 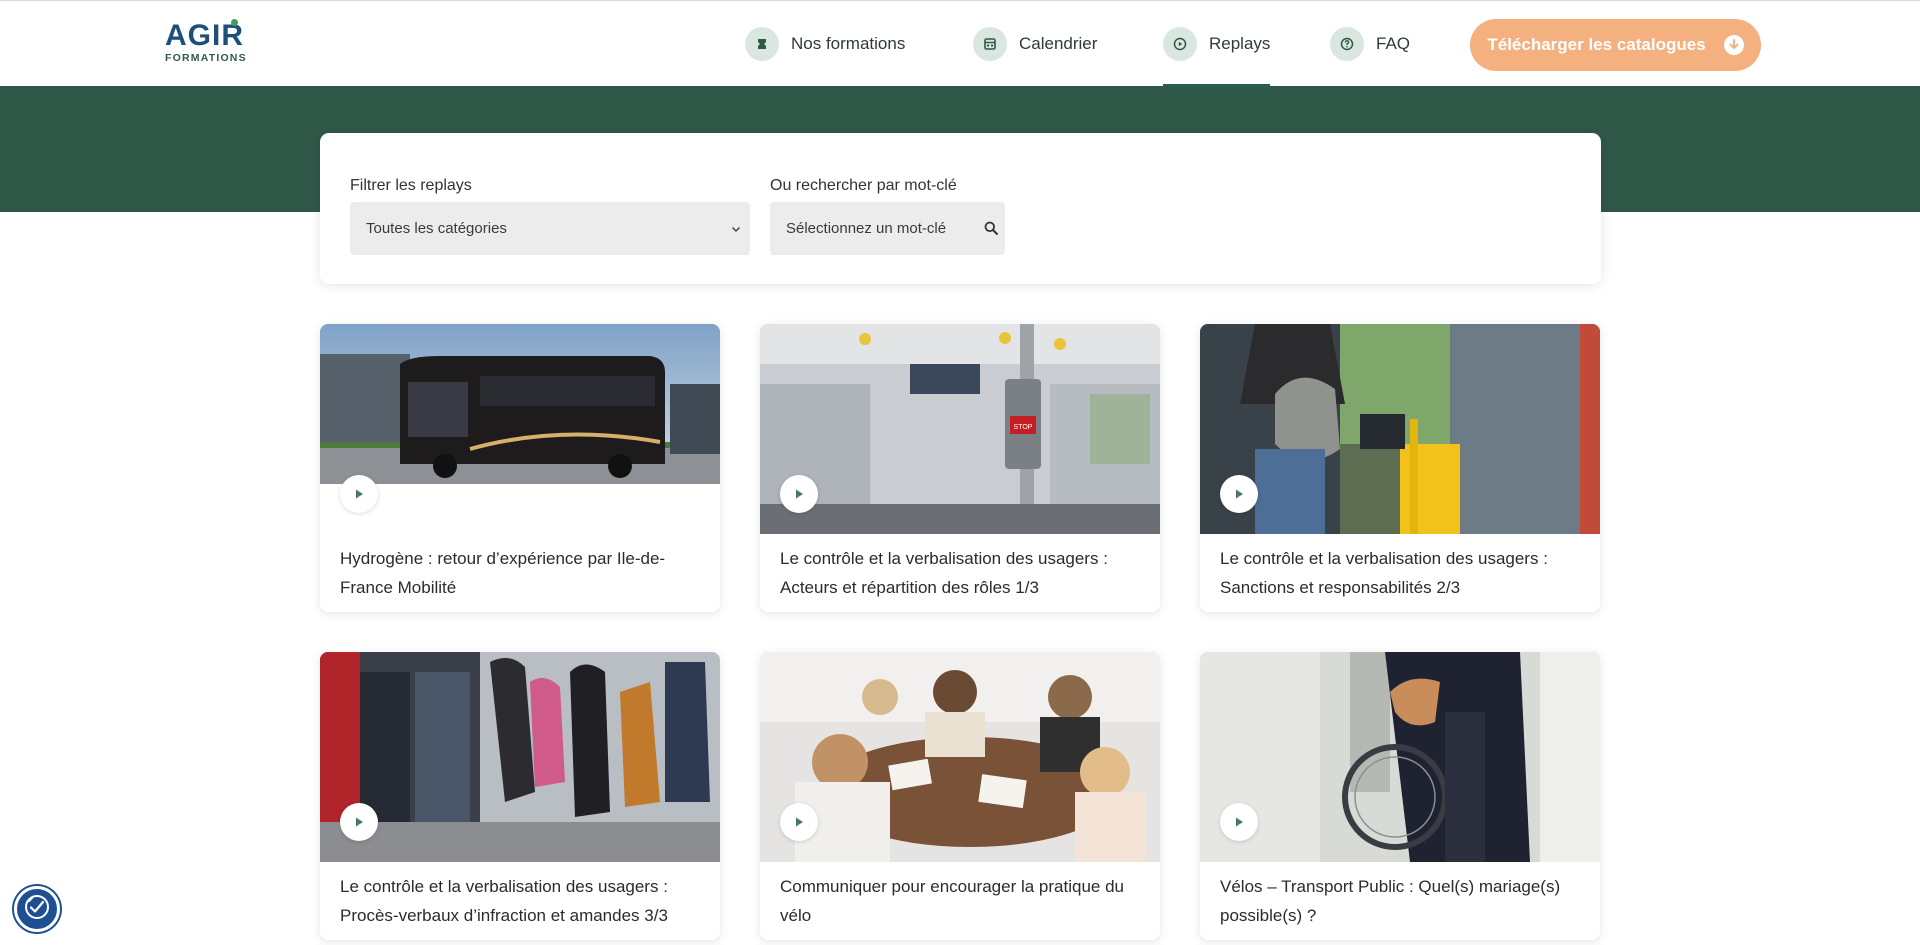 I want to click on bus-photo, so click(x=520, y=404).